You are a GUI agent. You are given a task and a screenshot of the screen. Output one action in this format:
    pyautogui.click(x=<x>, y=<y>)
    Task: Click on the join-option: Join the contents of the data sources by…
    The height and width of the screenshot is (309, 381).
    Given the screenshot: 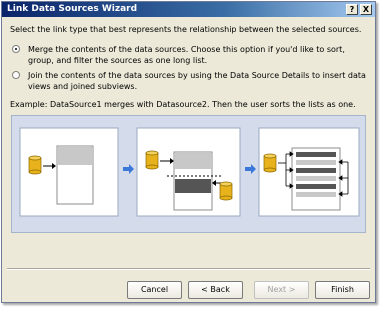 What is the action you would take?
    pyautogui.click(x=191, y=81)
    